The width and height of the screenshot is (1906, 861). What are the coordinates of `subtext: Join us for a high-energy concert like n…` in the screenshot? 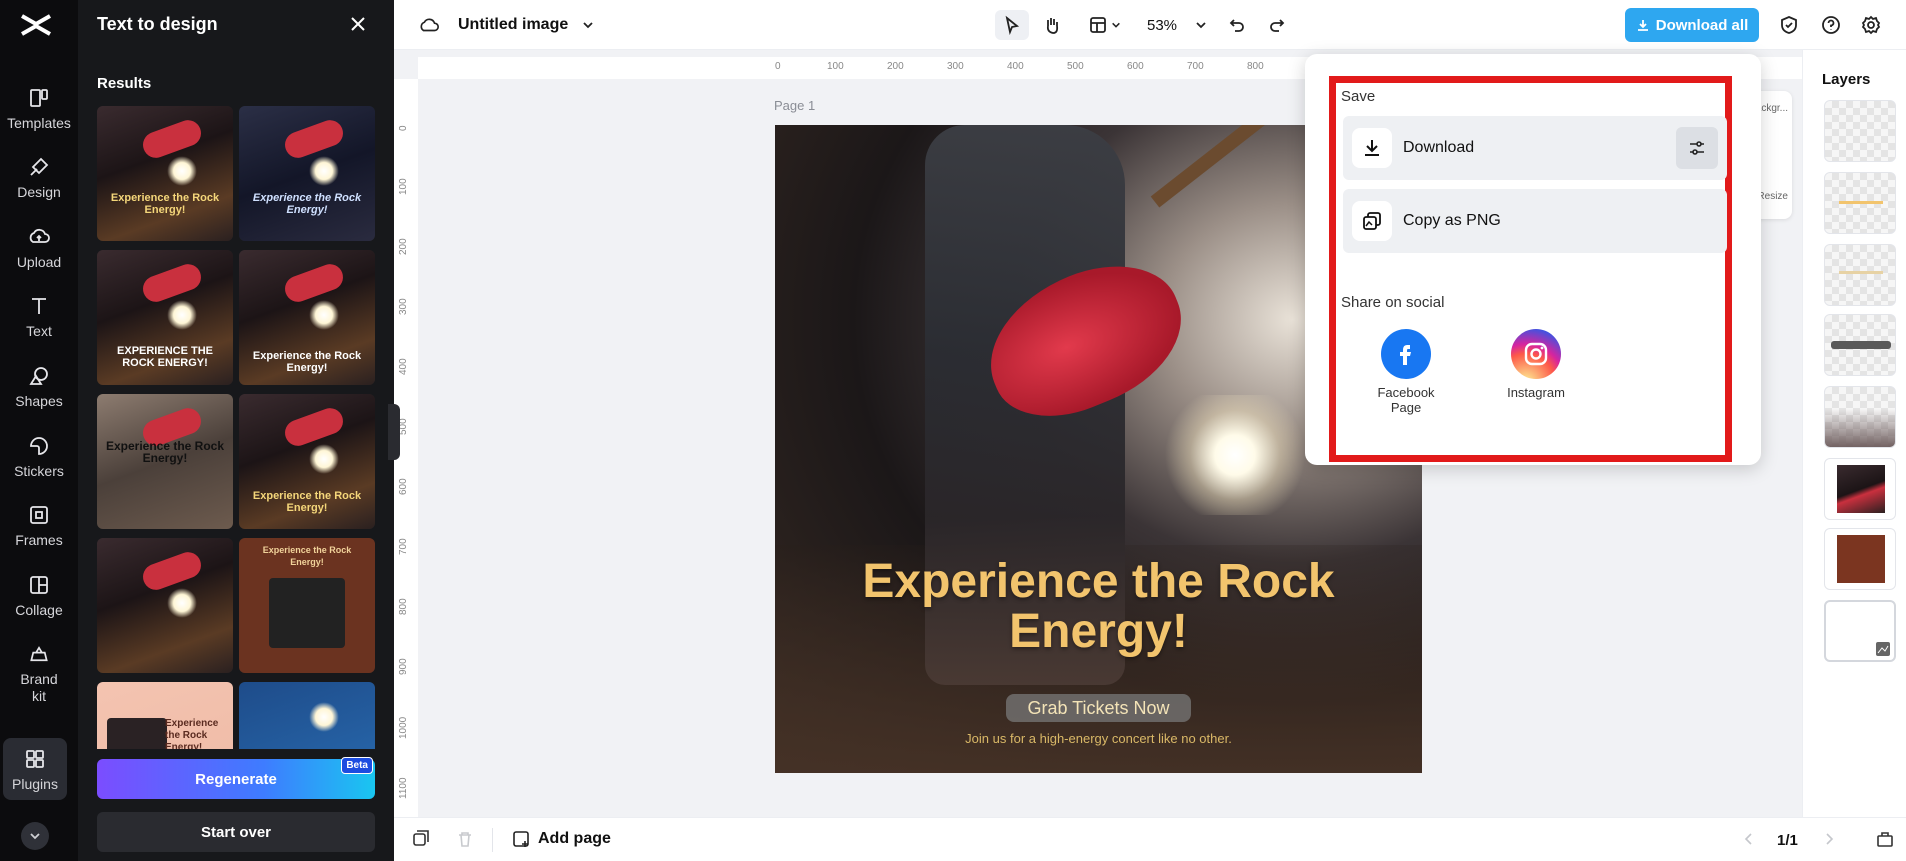 It's located at (1098, 738).